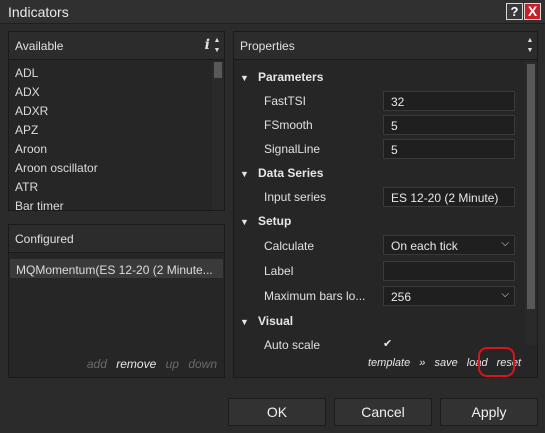 The height and width of the screenshot is (433, 545). Describe the element at coordinates (265, 224) in the screenshot. I see `section-setup: ▼ Setup` at that location.